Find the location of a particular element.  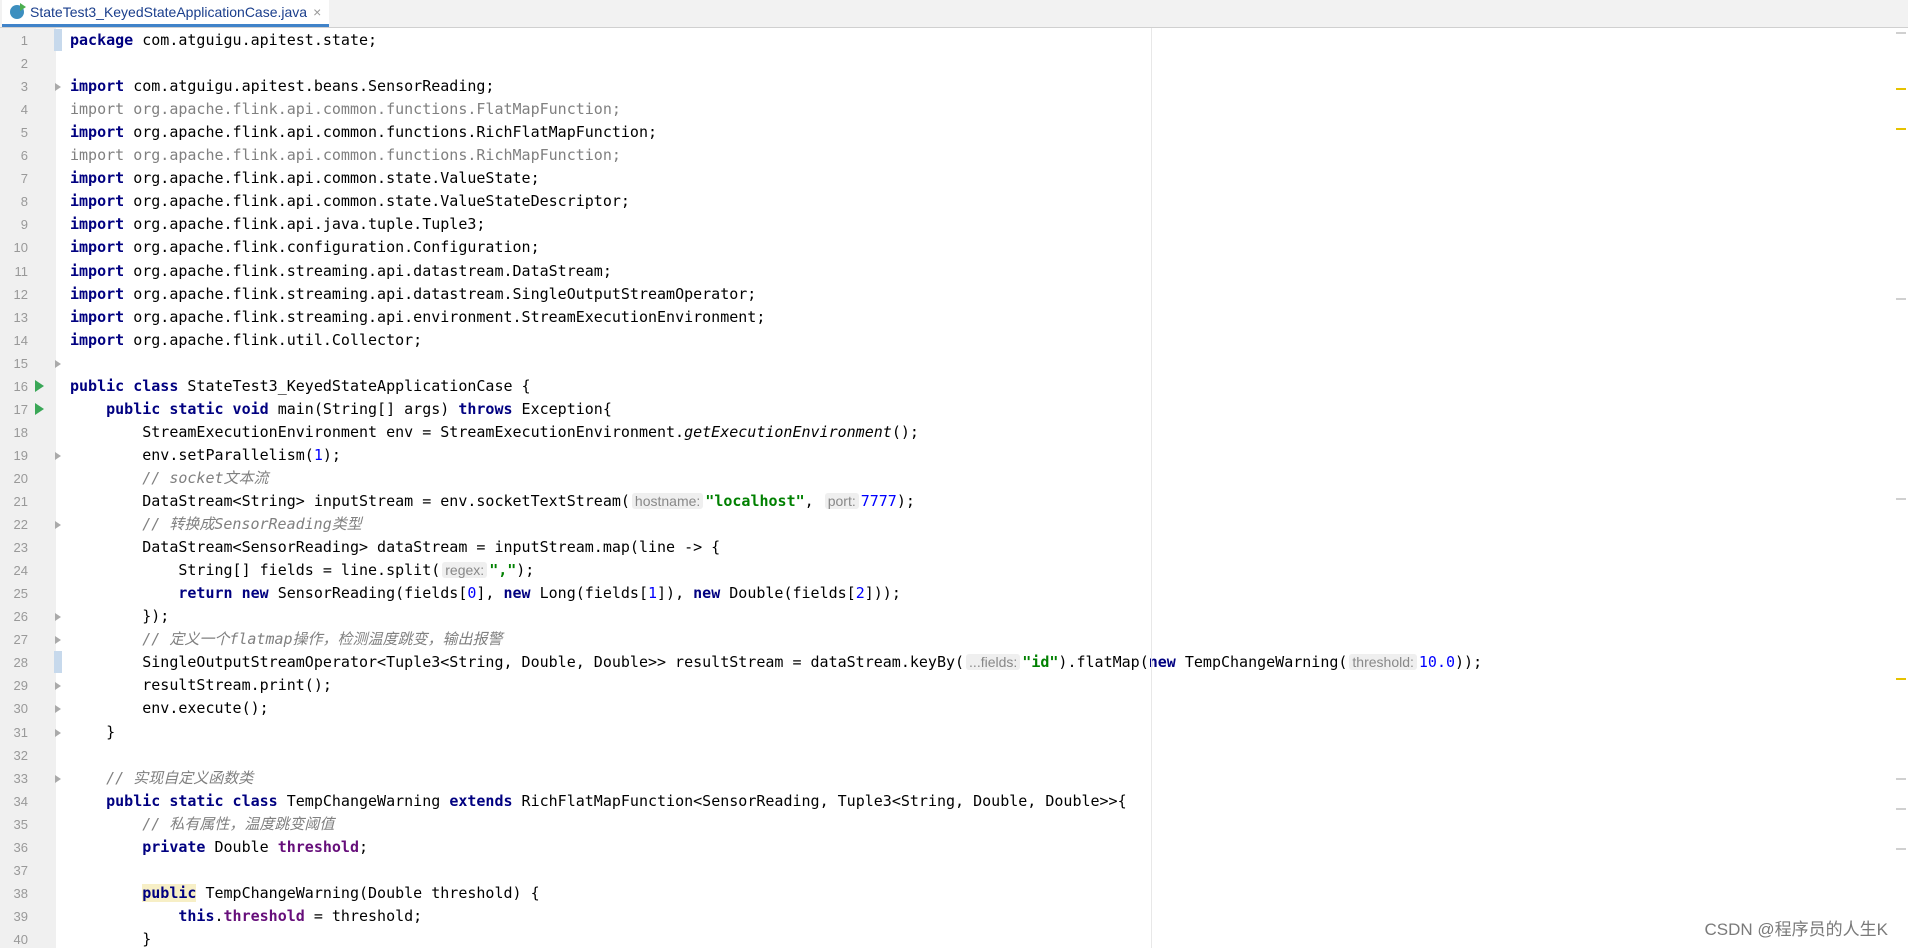

code-content: resultStream.print(); is located at coordinates (201, 685).